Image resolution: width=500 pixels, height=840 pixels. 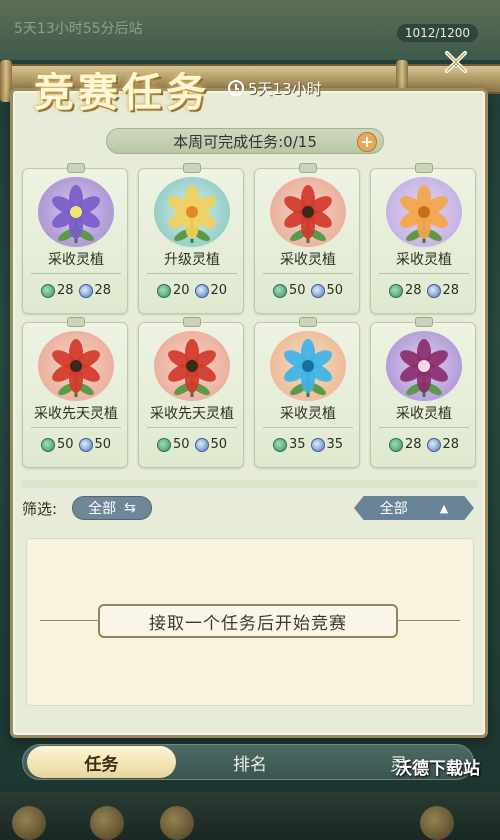 What do you see at coordinates (130, 508) in the screenshot?
I see `swap-icon: ⇆` at bounding box center [130, 508].